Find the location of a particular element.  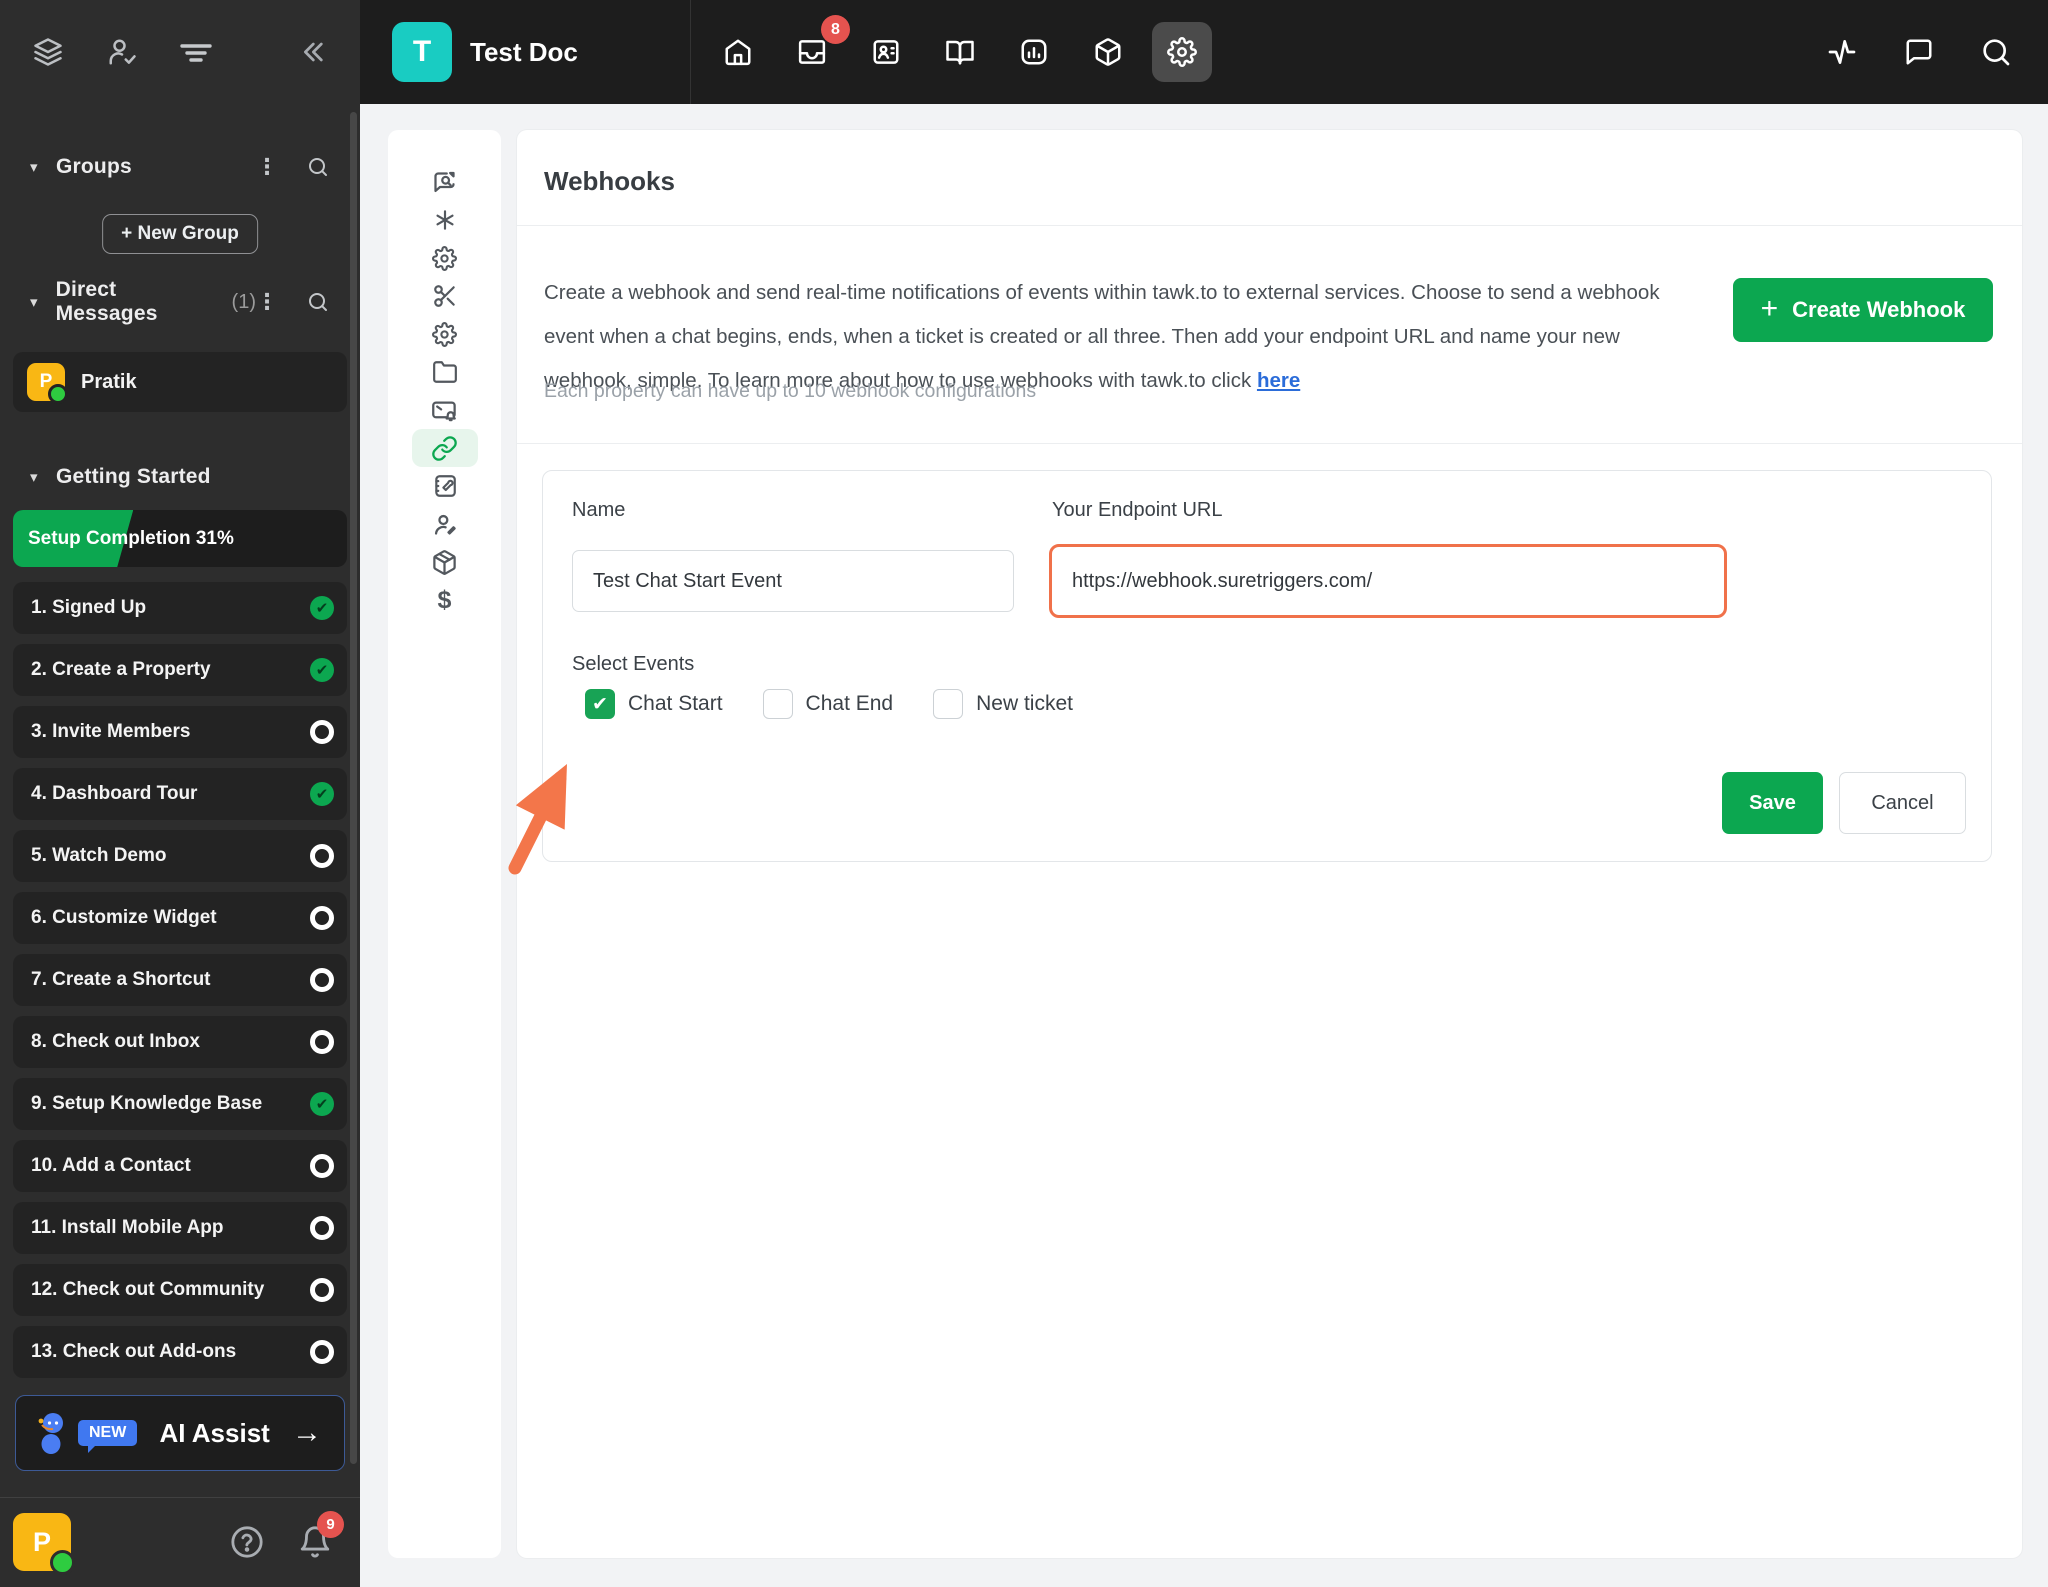

layers-icon is located at coordinates (48, 52).